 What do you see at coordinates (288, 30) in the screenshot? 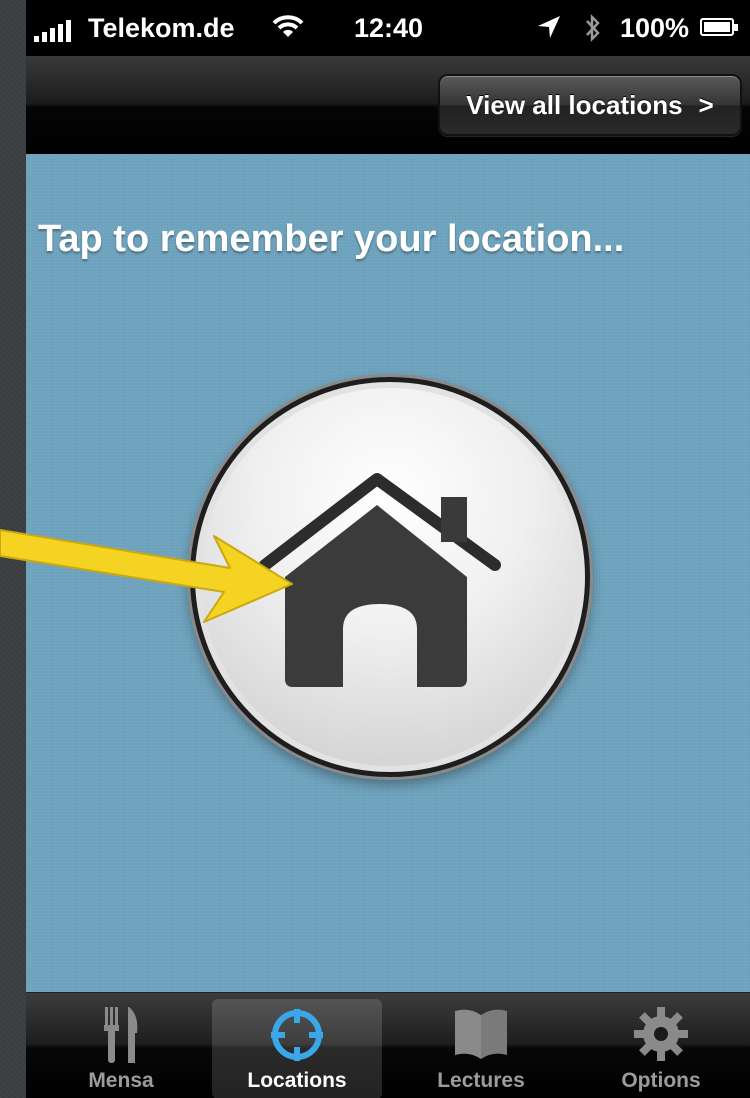
I see `wifi-icon` at bounding box center [288, 30].